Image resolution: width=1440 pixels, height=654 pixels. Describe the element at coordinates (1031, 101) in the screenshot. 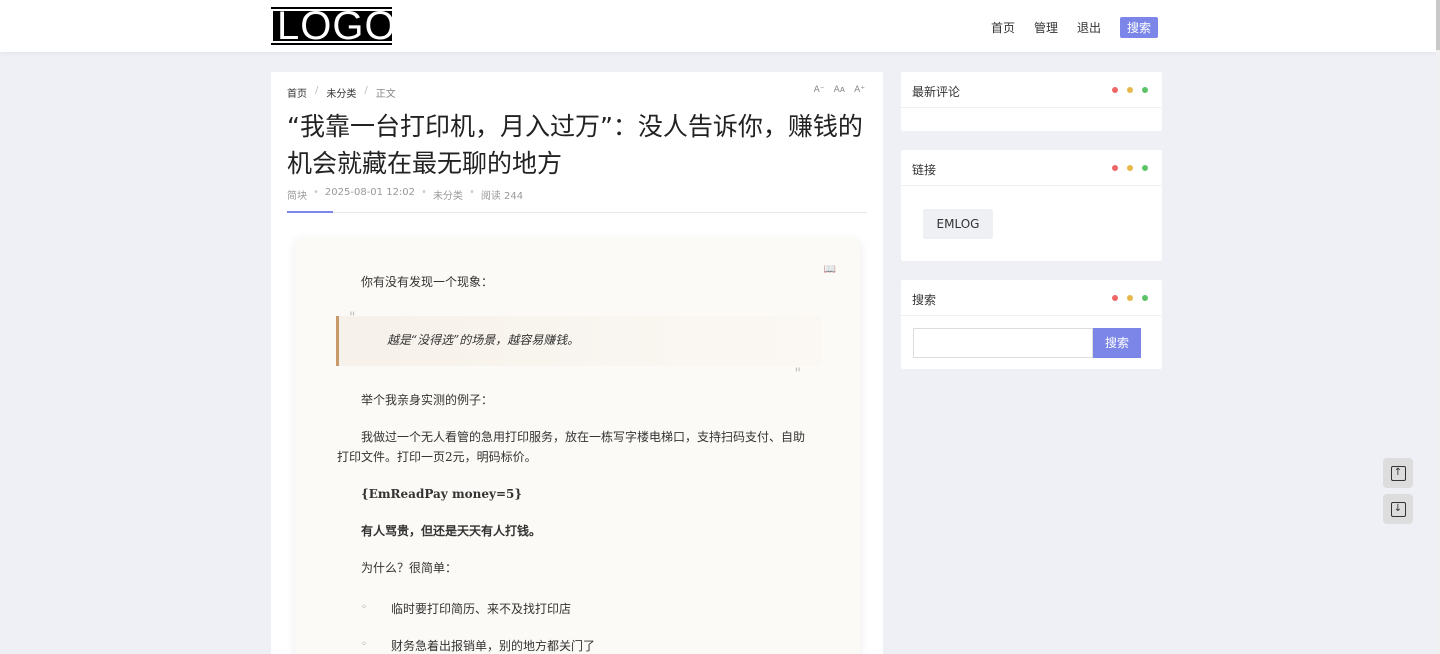

I see `widget-recent-comments: 最新评论` at that location.